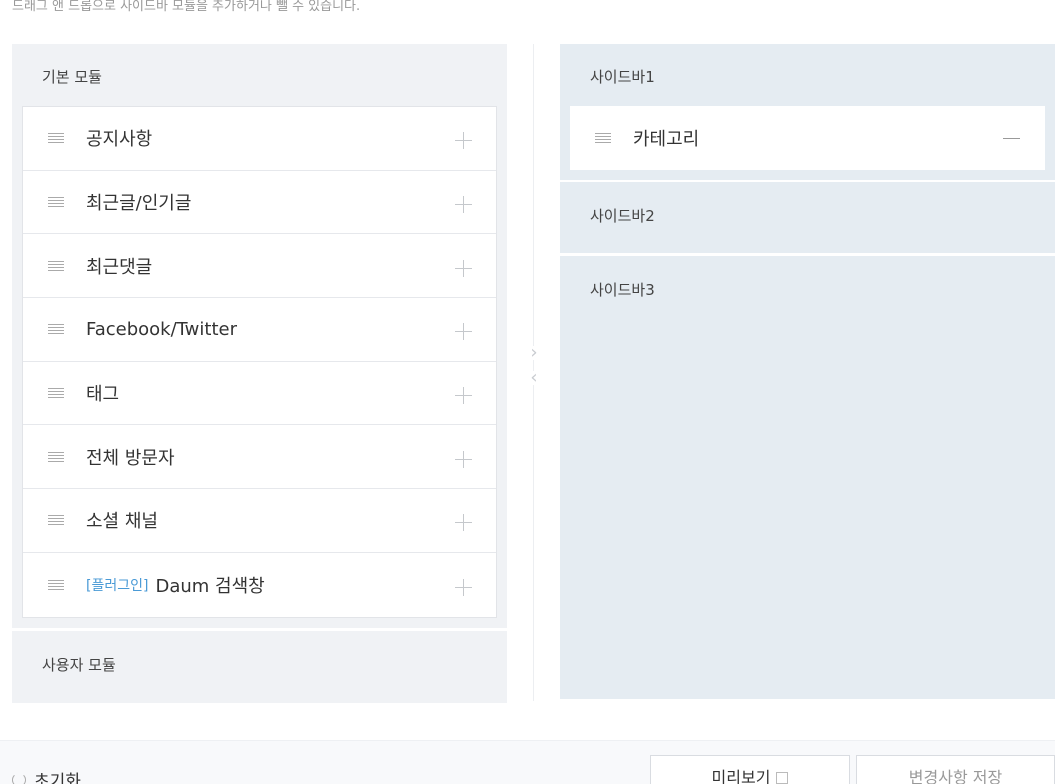 This screenshot has height=784, width=1055. Describe the element at coordinates (119, 267) in the screenshot. I see `module-label: 최근댓글` at that location.